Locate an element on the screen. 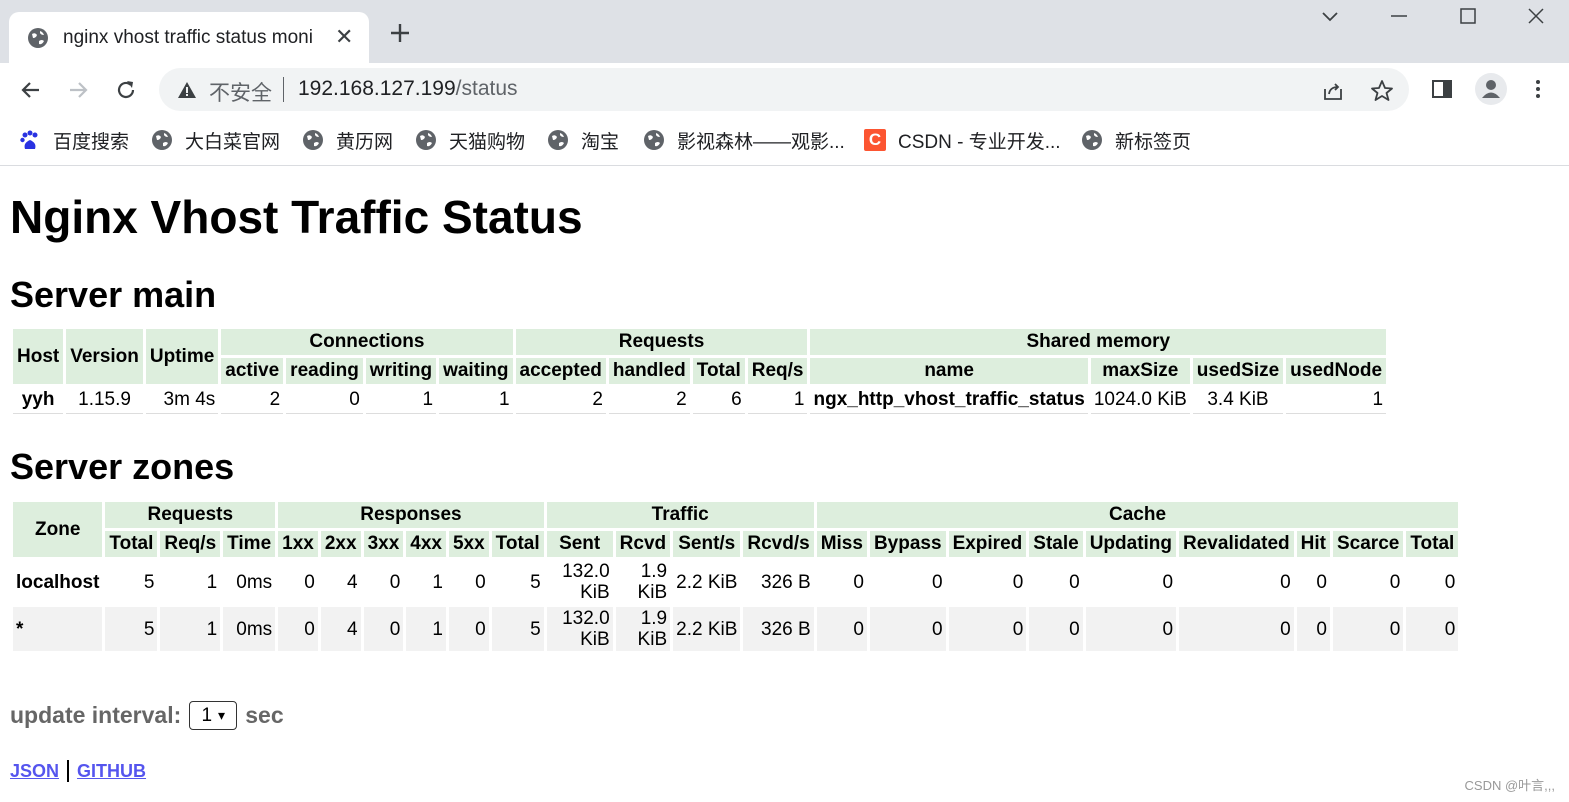 The height and width of the screenshot is (802, 1569). col-header: Miss is located at coordinates (841, 544).